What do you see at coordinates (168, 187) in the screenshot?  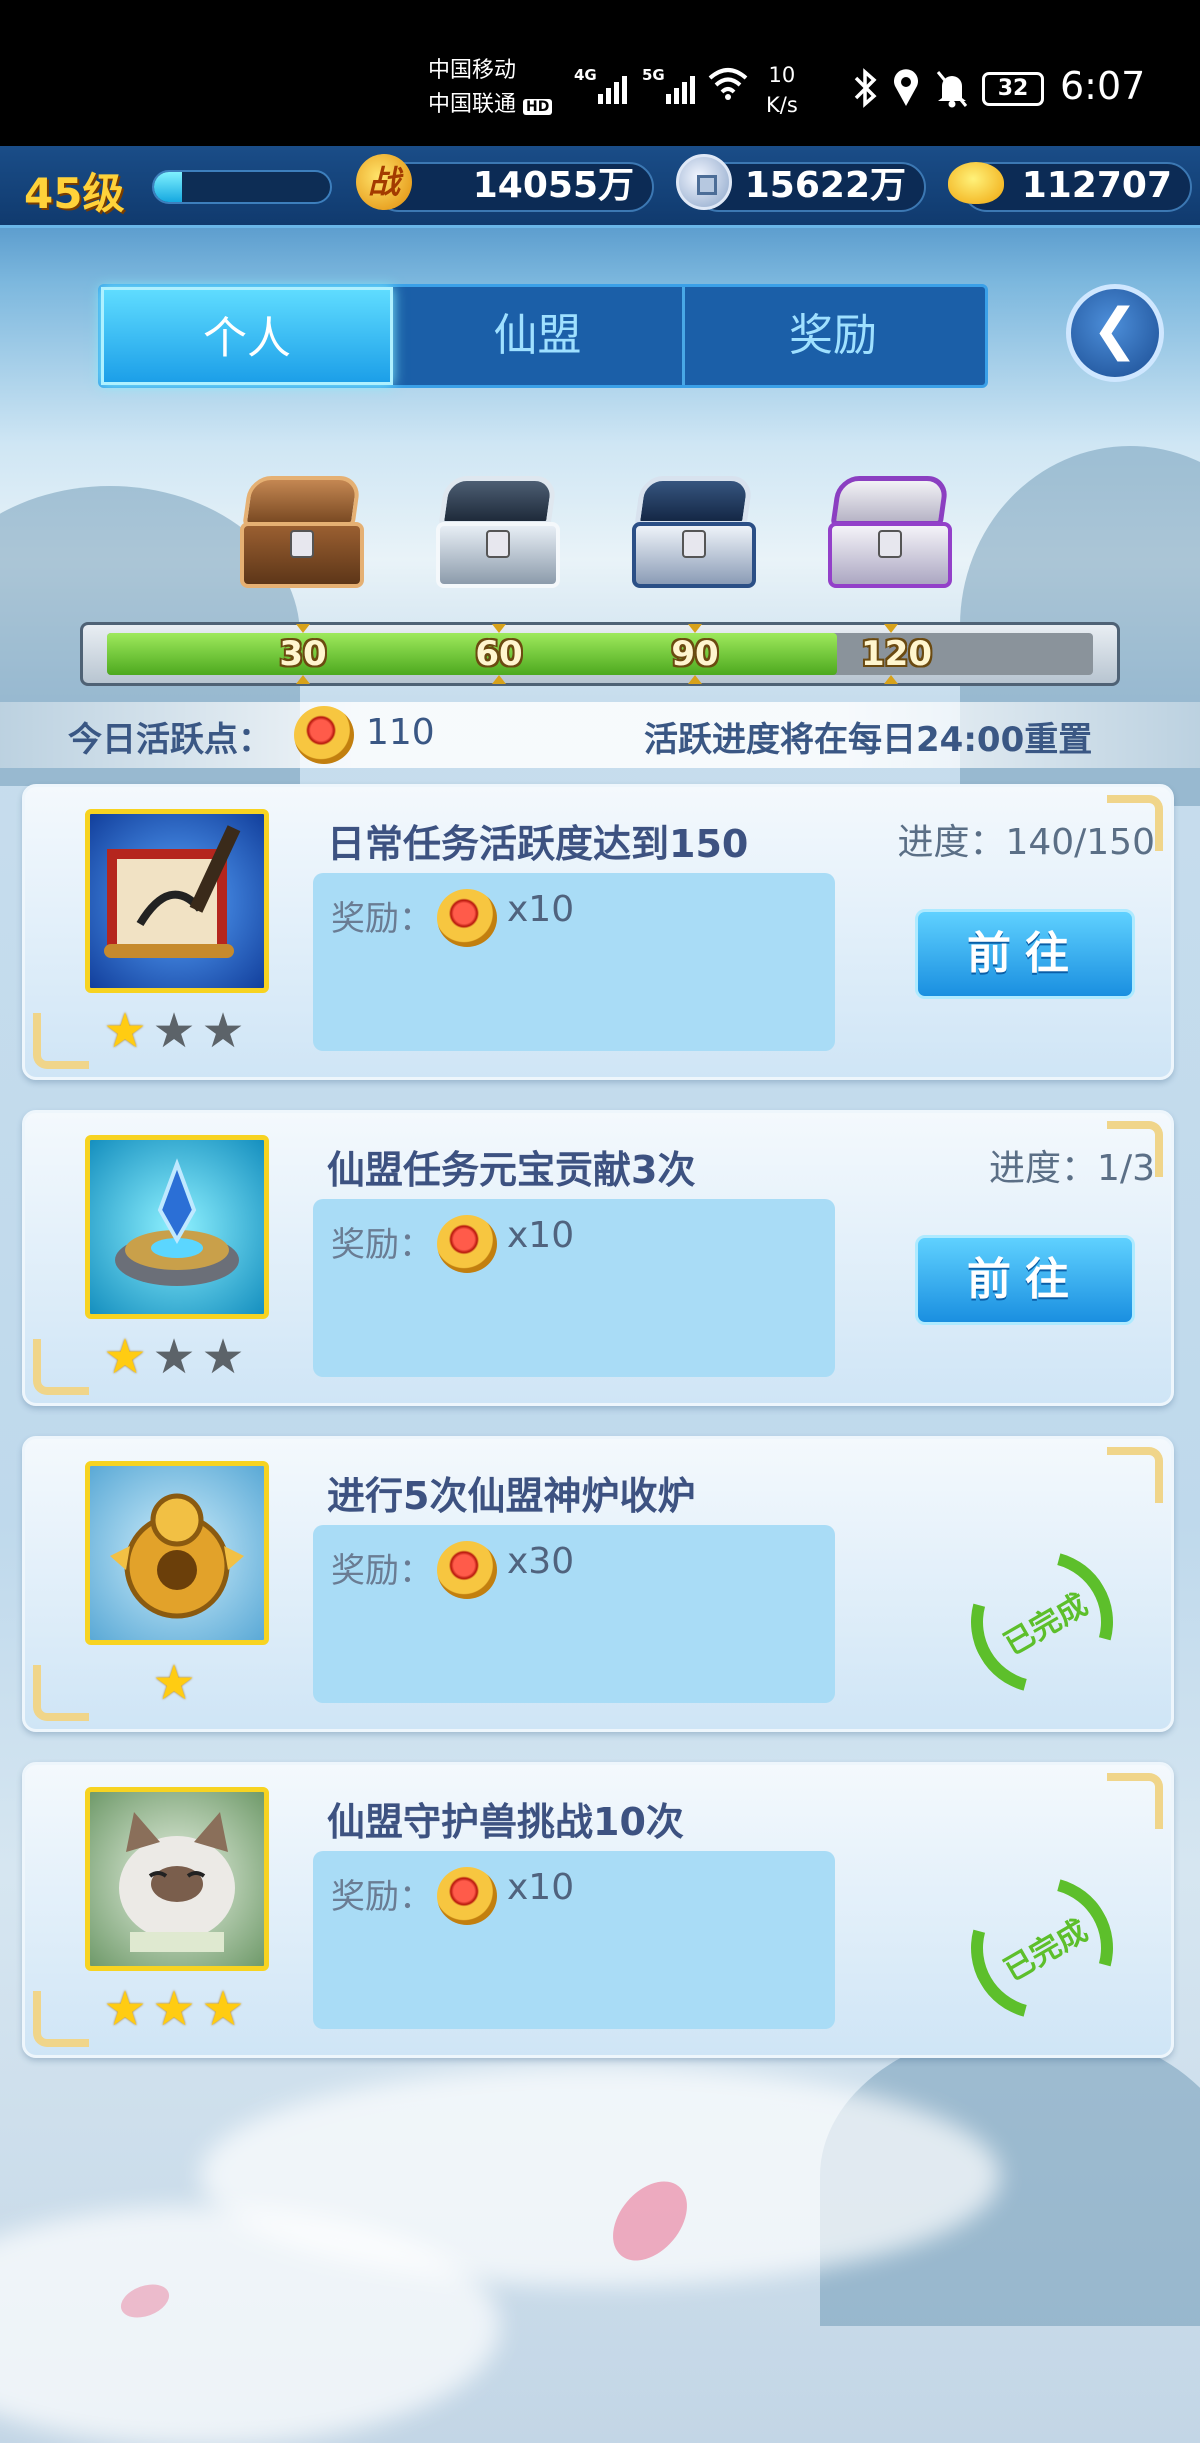 I see `experience-fill` at bounding box center [168, 187].